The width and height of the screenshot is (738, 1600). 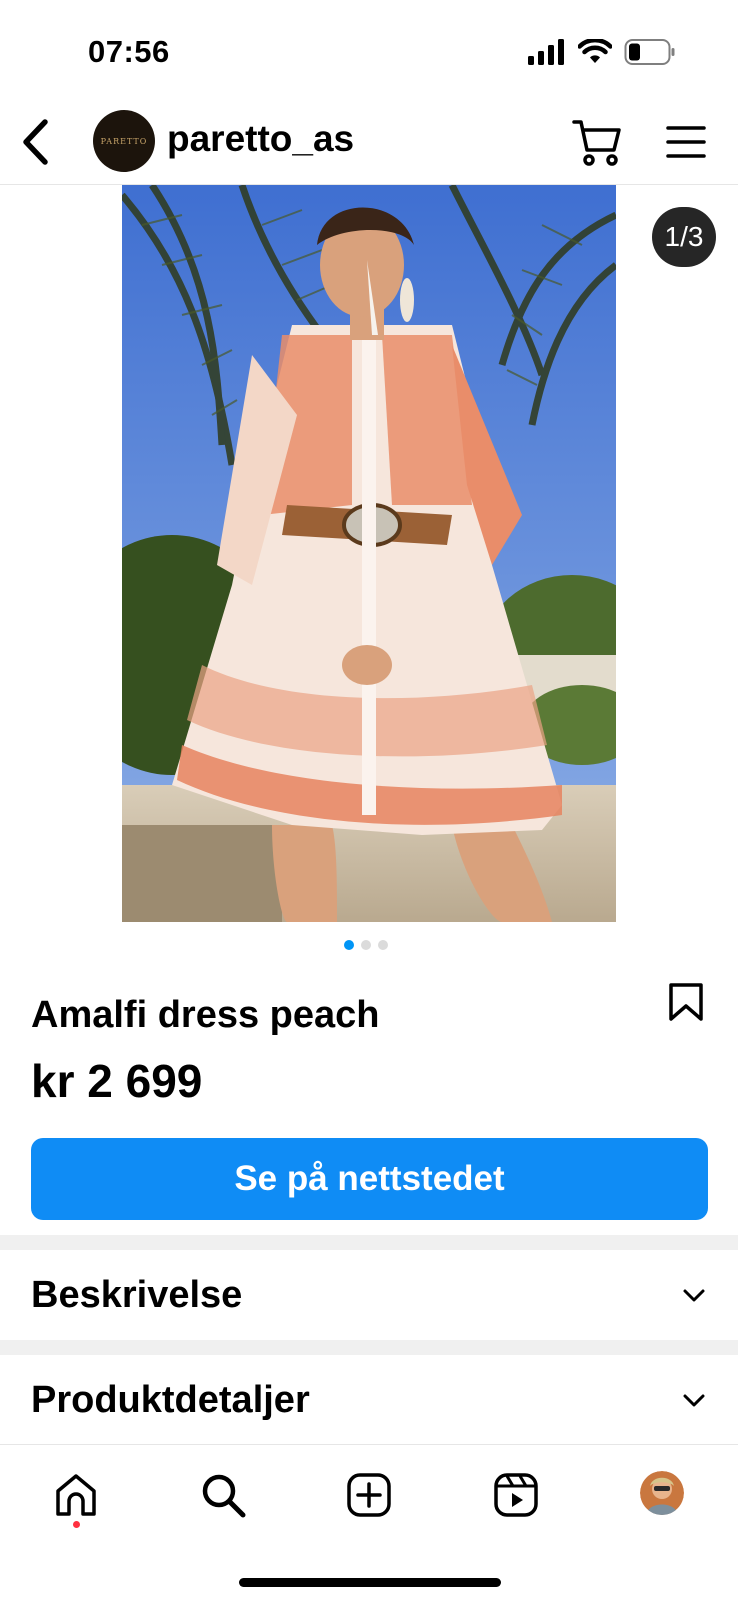 What do you see at coordinates (684, 237) in the screenshot?
I see `media-counter: 1/3` at bounding box center [684, 237].